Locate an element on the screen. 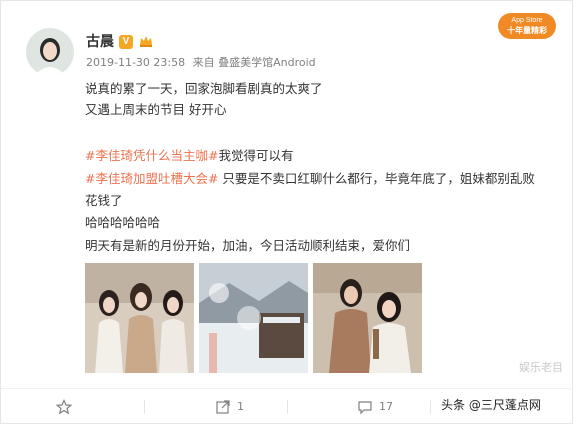 The image size is (573, 424). like-count: 17 is located at coordinates (386, 406).